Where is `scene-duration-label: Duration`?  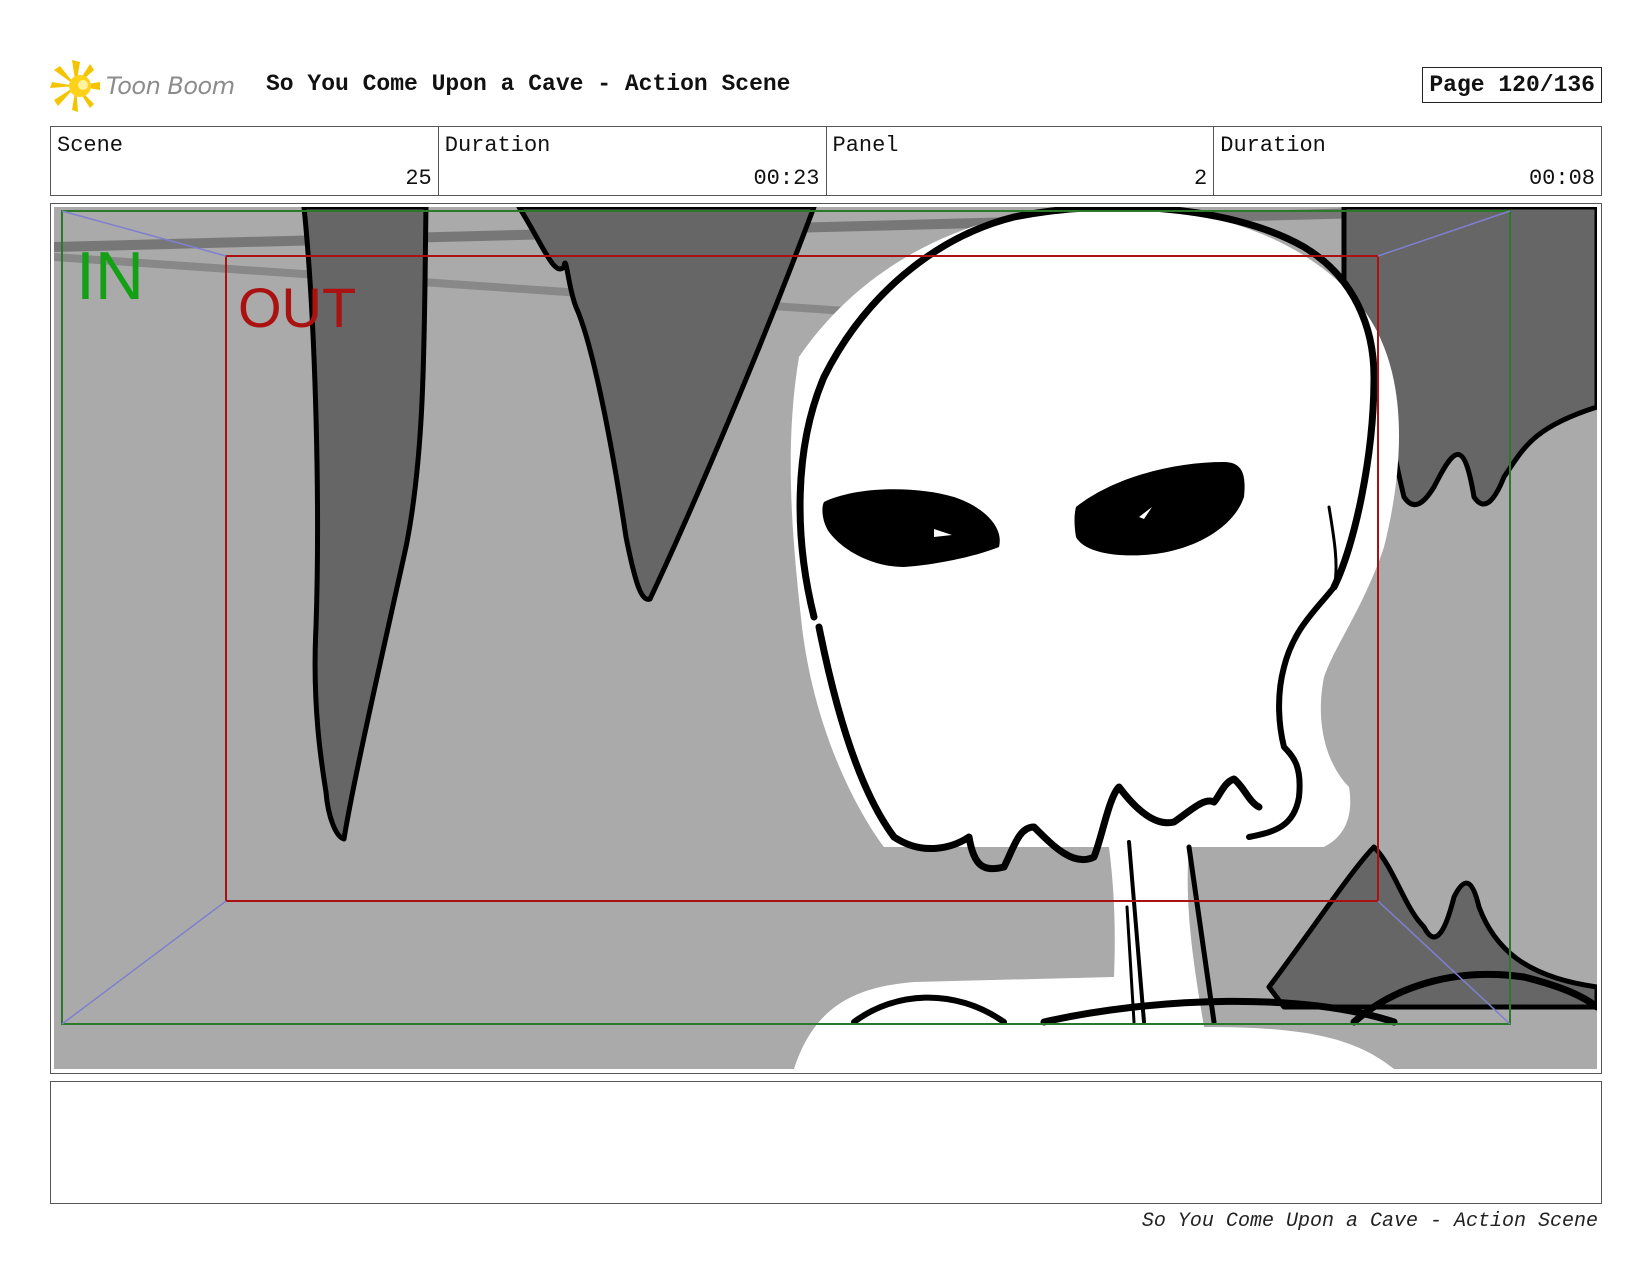
scene-duration-label: Duration is located at coordinates (497, 145).